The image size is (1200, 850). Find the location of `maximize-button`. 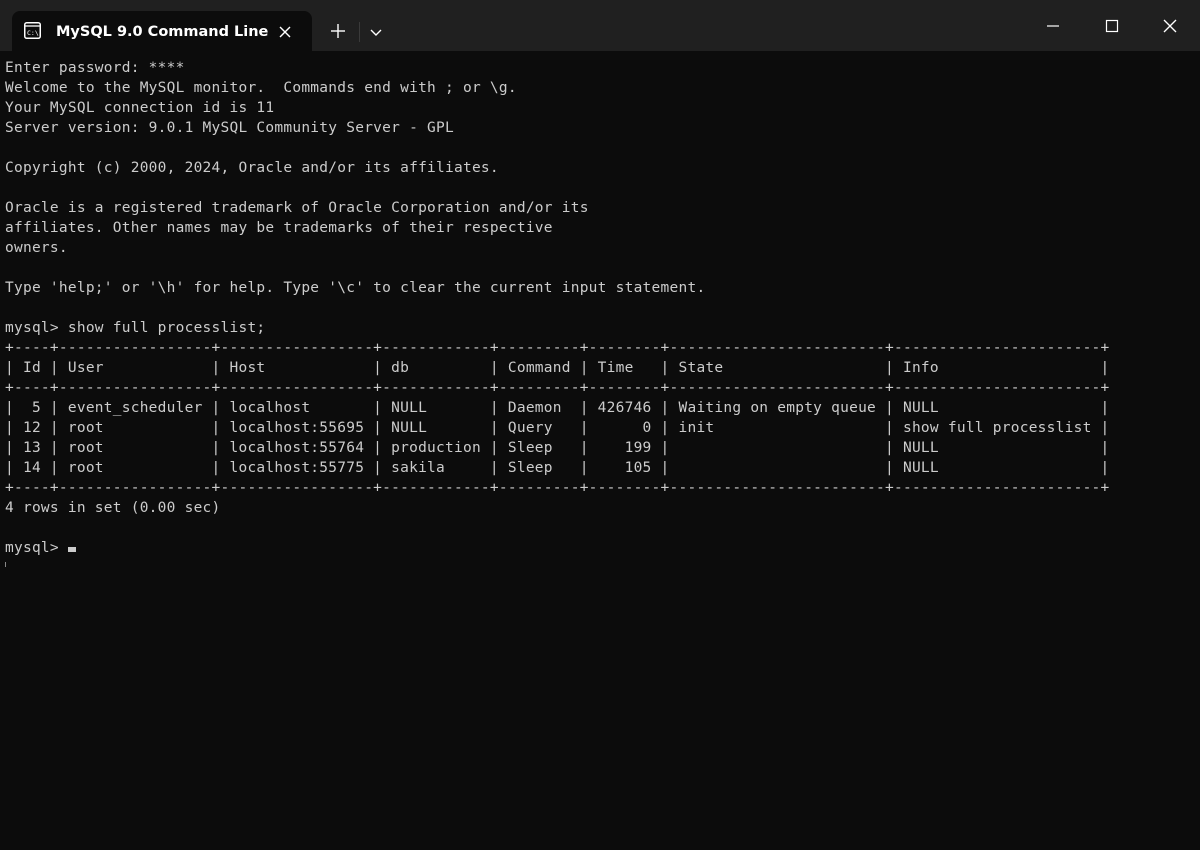

maximize-button is located at coordinates (1112, 26).